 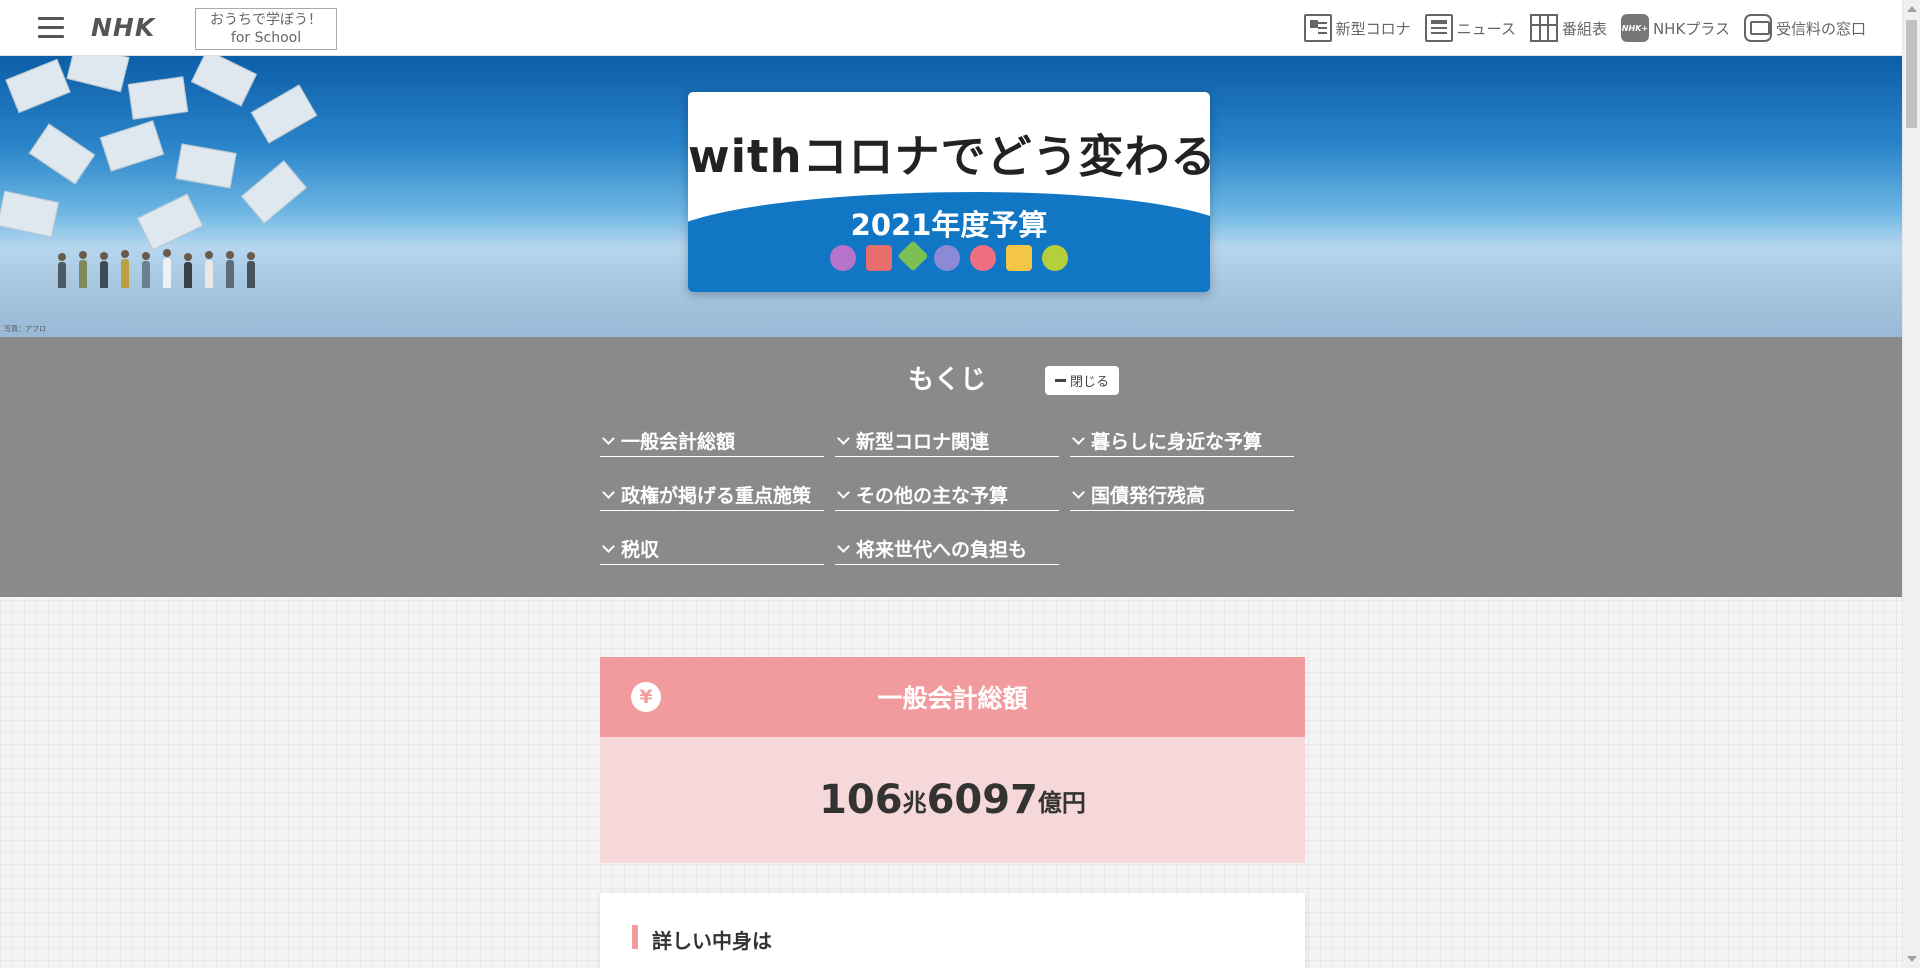 I want to click on virus-icon, so click(x=843, y=258).